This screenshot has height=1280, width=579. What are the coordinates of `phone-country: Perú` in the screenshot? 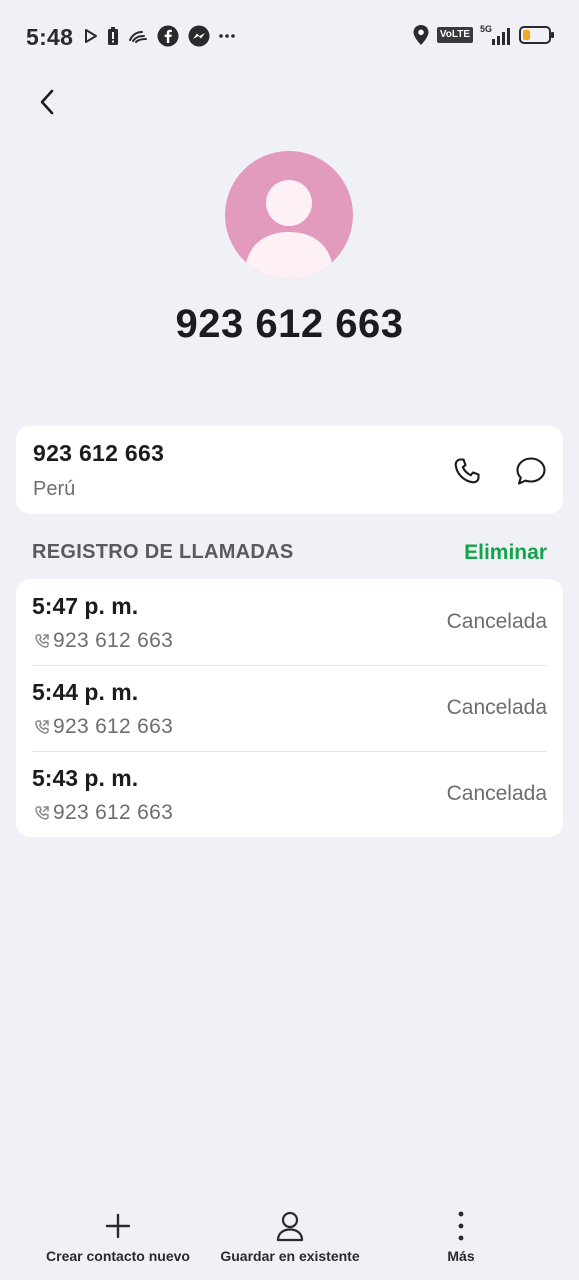 It's located at (54, 489).